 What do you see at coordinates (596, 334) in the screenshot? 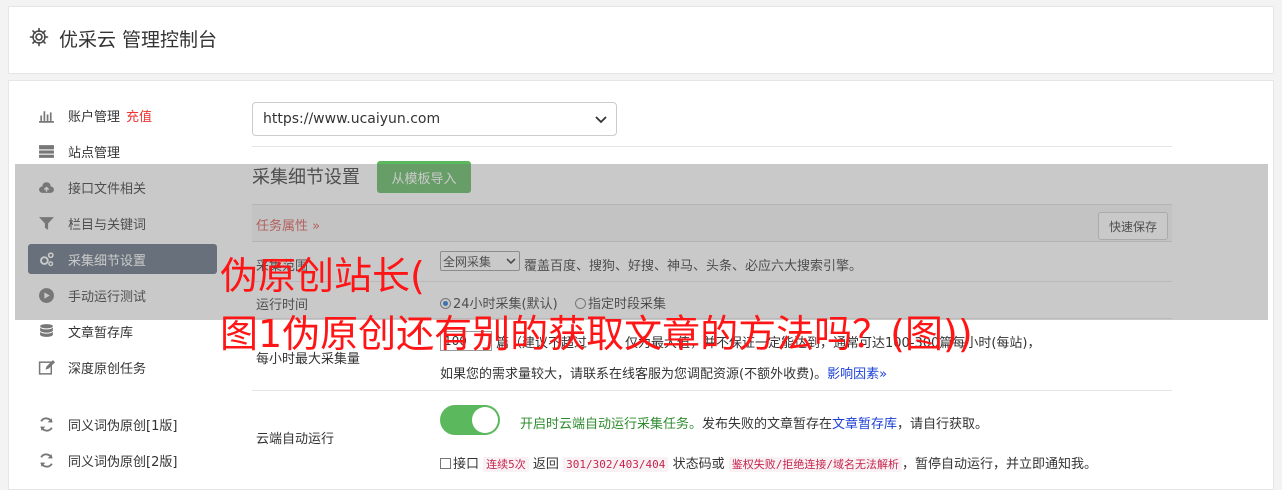
I see `watermark-line-2: 图1伪原创还有别的获取文章的方法吗？(图))` at bounding box center [596, 334].